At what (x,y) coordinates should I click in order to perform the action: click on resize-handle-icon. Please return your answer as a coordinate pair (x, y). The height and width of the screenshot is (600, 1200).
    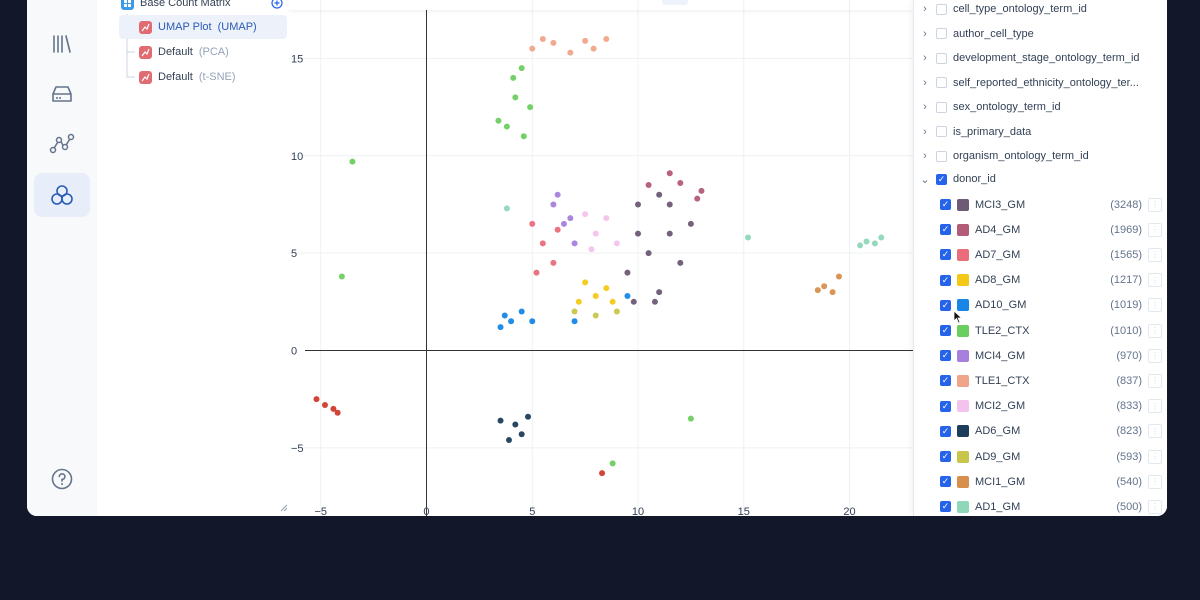
    Looking at the image, I should click on (284, 508).